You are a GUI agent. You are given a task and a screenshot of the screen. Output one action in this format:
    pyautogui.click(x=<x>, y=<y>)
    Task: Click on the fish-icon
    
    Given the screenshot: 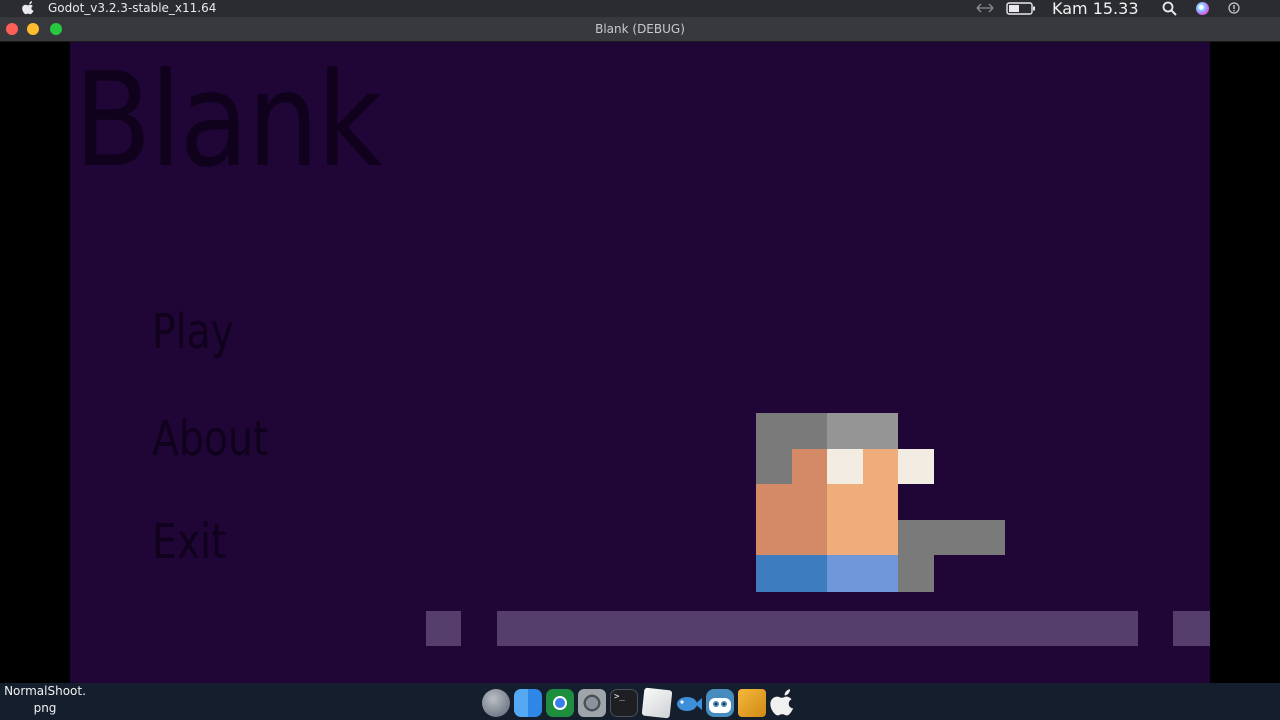 What is the action you would take?
    pyautogui.click(x=688, y=703)
    